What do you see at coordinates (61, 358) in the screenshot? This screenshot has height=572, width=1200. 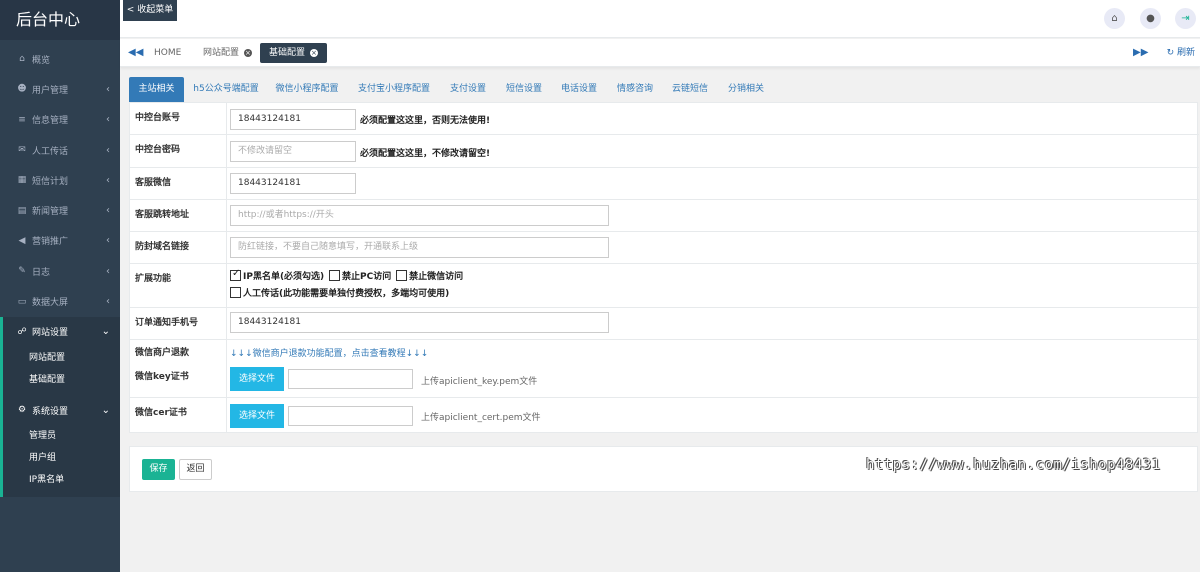 I see `sidebar-subitem-site-config: 网站配置` at bounding box center [61, 358].